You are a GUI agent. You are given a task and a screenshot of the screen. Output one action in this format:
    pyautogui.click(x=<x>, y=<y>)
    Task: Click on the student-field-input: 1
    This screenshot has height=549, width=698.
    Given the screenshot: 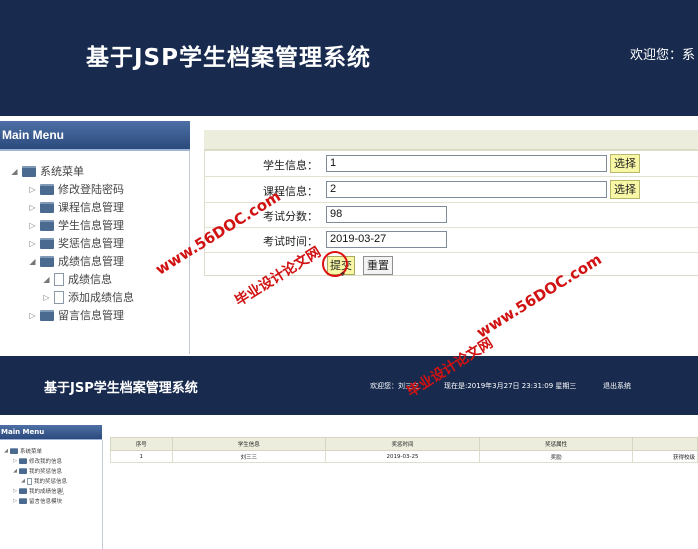 What is the action you would take?
    pyautogui.click(x=466, y=163)
    